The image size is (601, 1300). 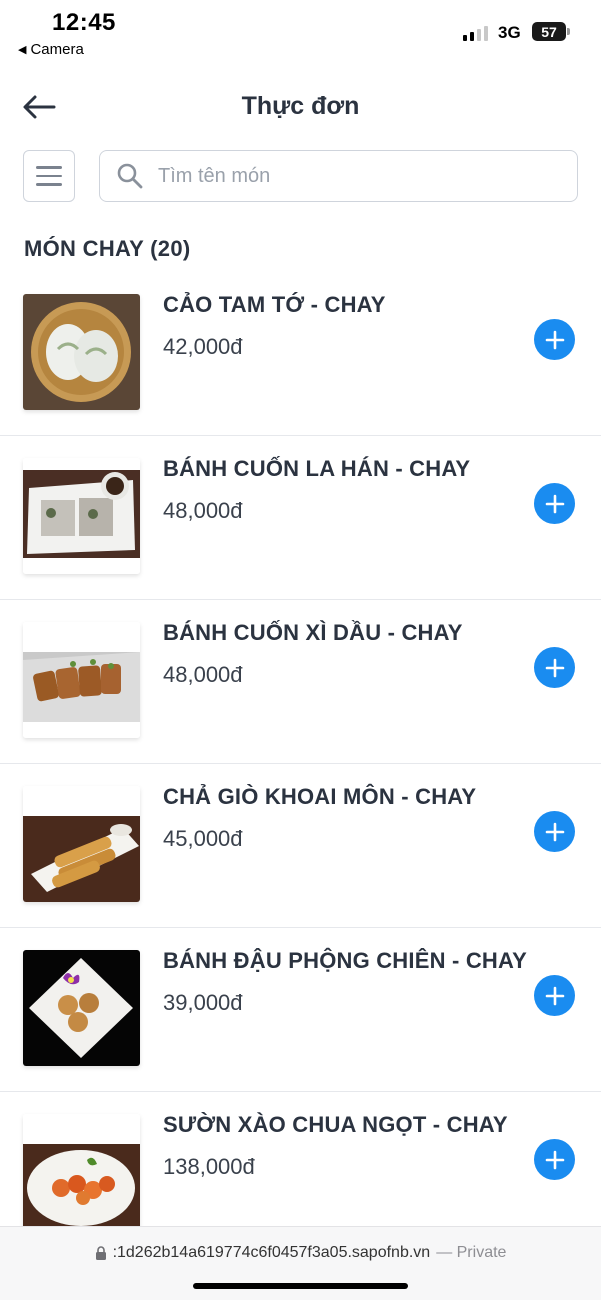 What do you see at coordinates (84, 22) in the screenshot?
I see `status-time: 12:45` at bounding box center [84, 22].